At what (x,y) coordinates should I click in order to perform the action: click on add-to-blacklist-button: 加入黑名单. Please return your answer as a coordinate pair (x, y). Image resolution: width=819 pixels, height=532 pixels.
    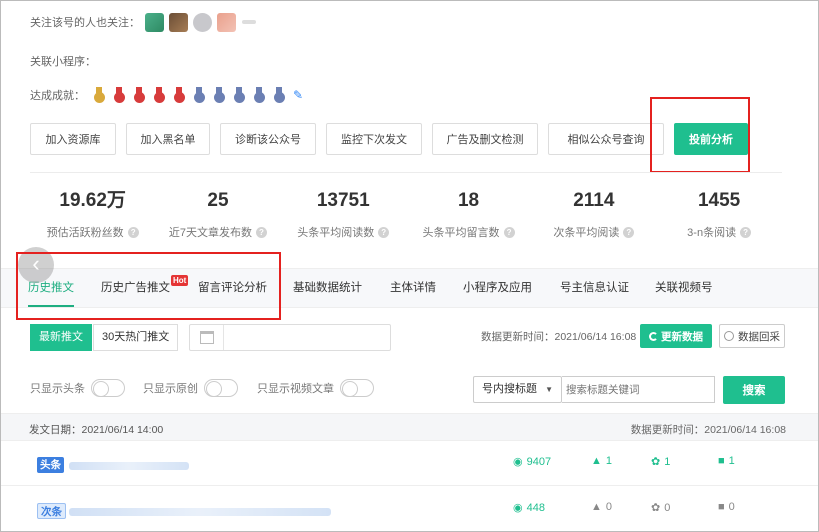
    Looking at the image, I should click on (168, 139).